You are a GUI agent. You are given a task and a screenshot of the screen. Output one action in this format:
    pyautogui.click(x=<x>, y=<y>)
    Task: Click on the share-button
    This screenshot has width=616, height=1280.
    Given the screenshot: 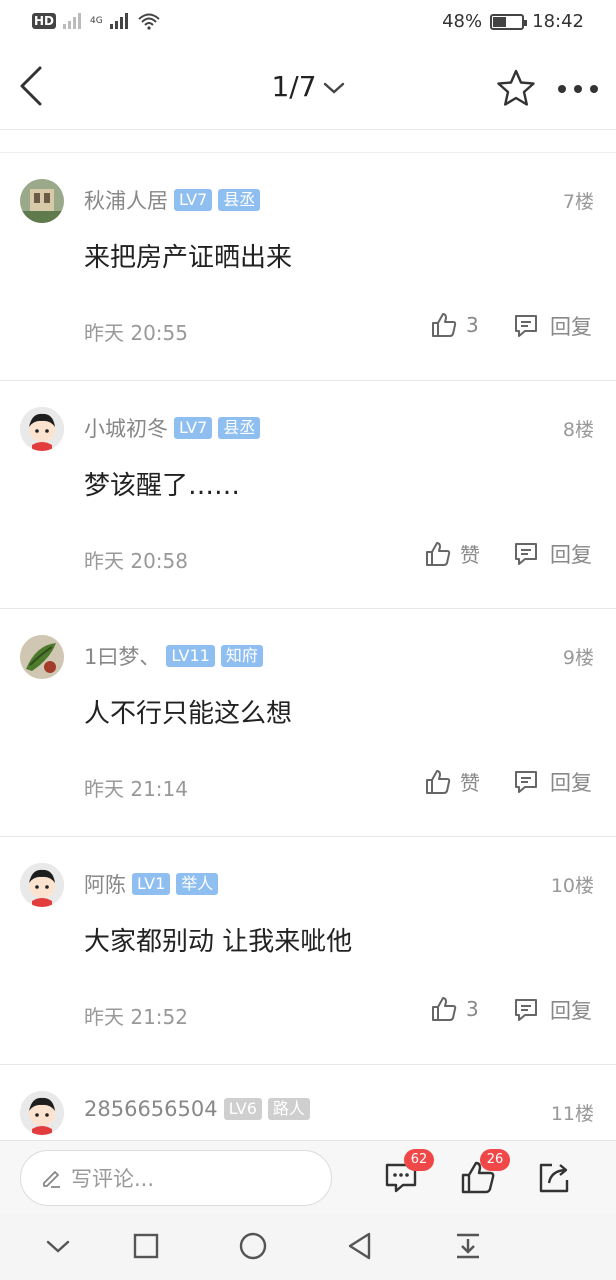 What is the action you would take?
    pyautogui.click(x=556, y=1179)
    